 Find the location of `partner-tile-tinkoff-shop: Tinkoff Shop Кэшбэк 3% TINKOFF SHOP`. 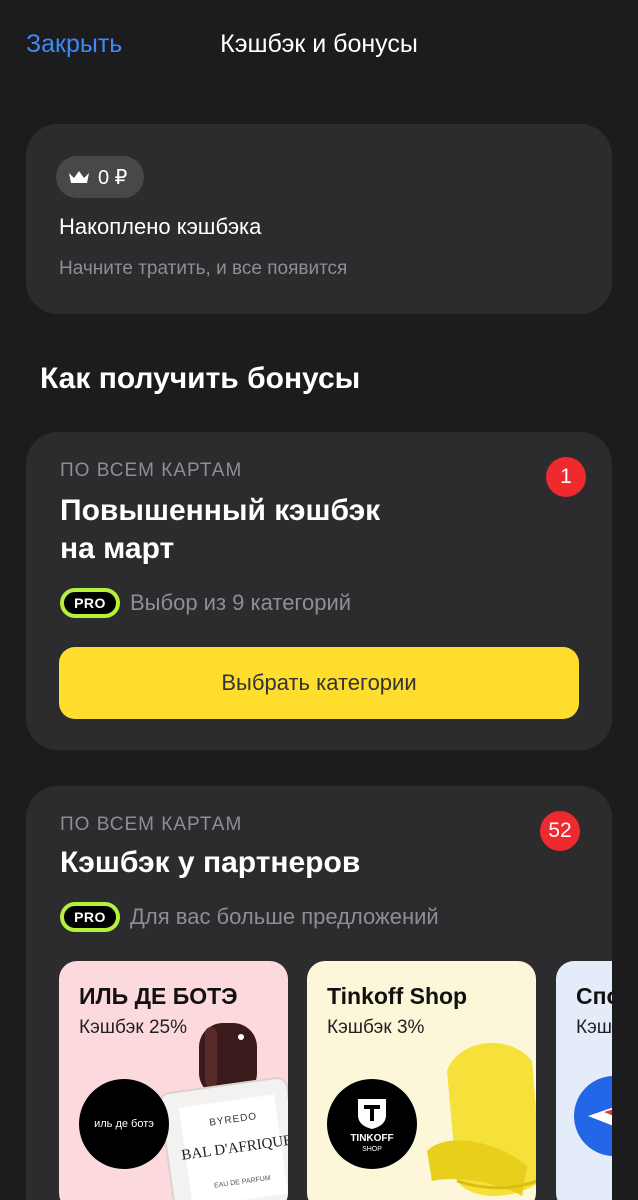

partner-tile-tinkoff-shop: Tinkoff Shop Кэшбэк 3% TINKOFF SHOP is located at coordinates (421, 1080).